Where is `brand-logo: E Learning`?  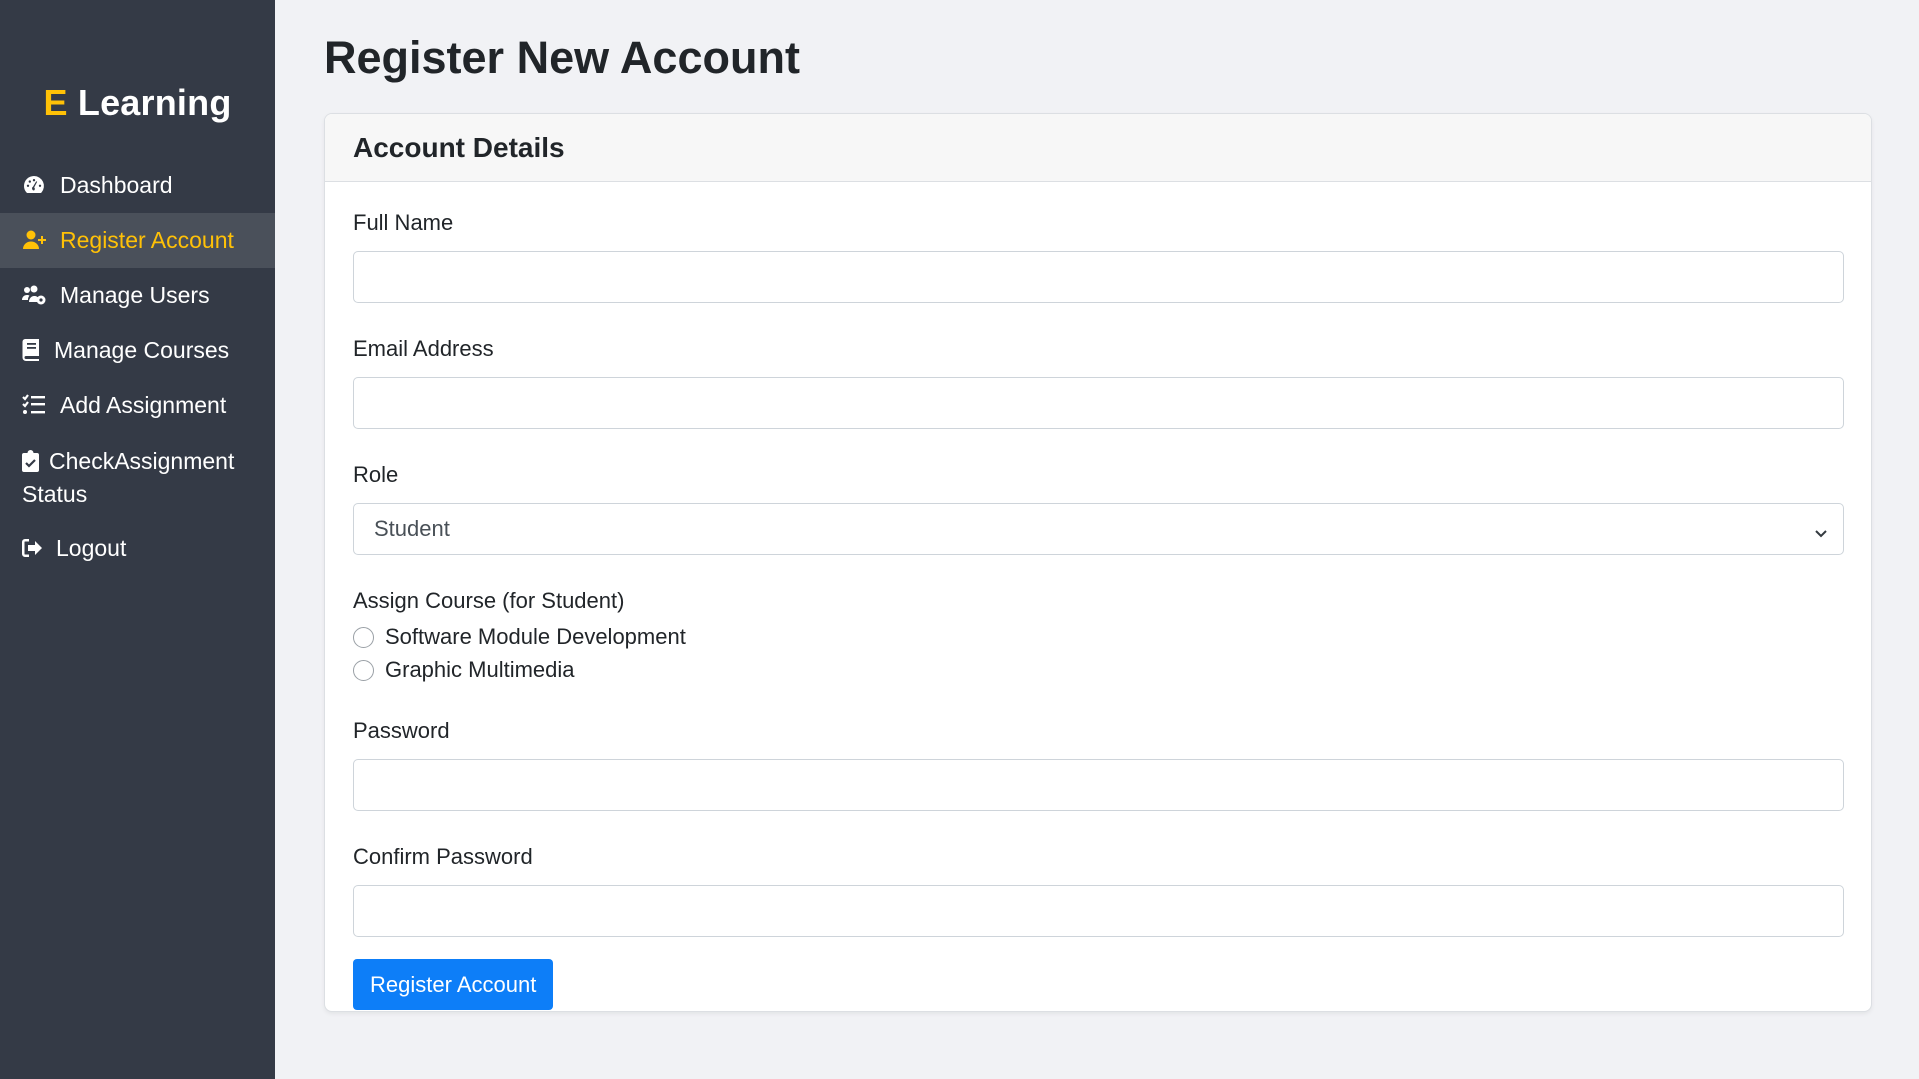 brand-logo: E Learning is located at coordinates (137, 103).